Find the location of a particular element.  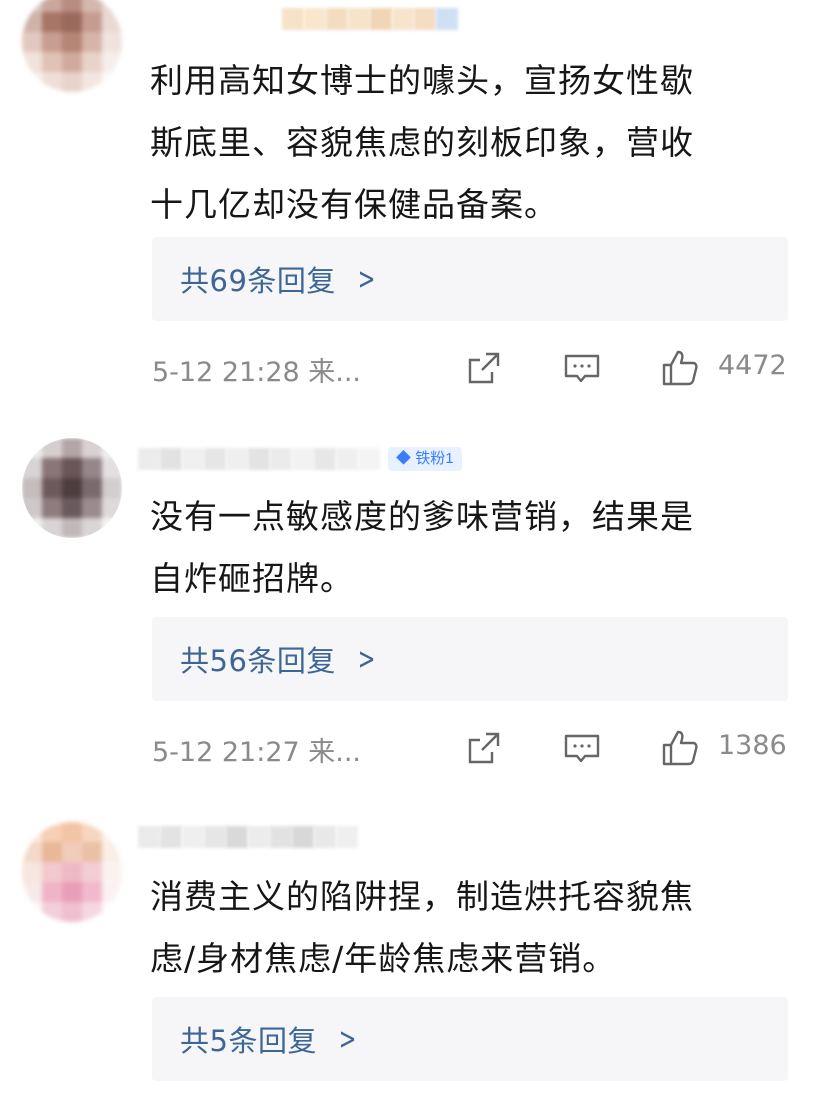

comment-text-line: 没有一点敏感度的爹味营销，结果是 is located at coordinates (422, 516).